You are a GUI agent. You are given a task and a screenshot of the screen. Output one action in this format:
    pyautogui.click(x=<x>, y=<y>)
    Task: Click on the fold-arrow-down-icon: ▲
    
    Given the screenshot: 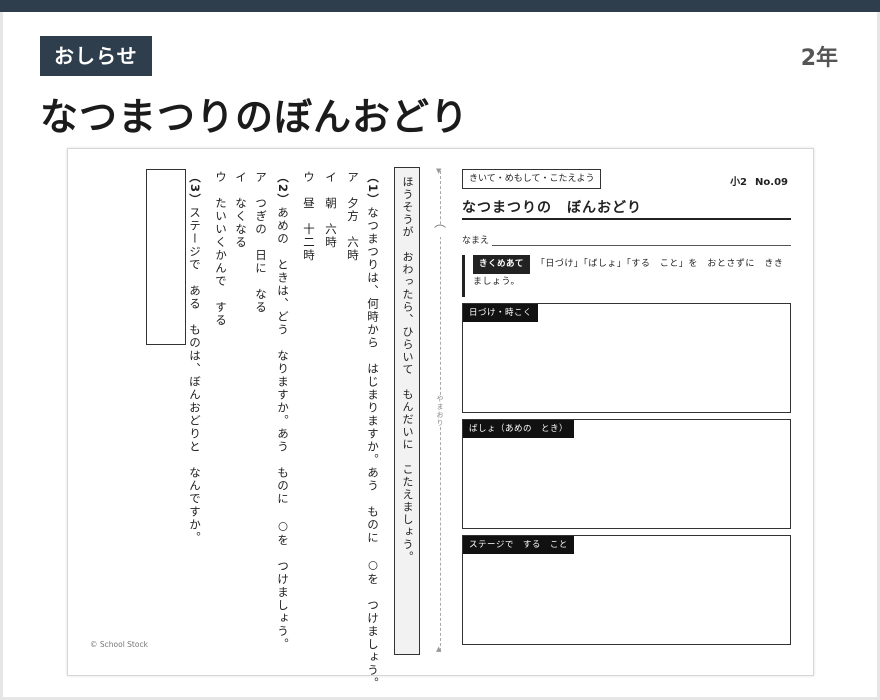 What is the action you would take?
    pyautogui.click(x=439, y=649)
    